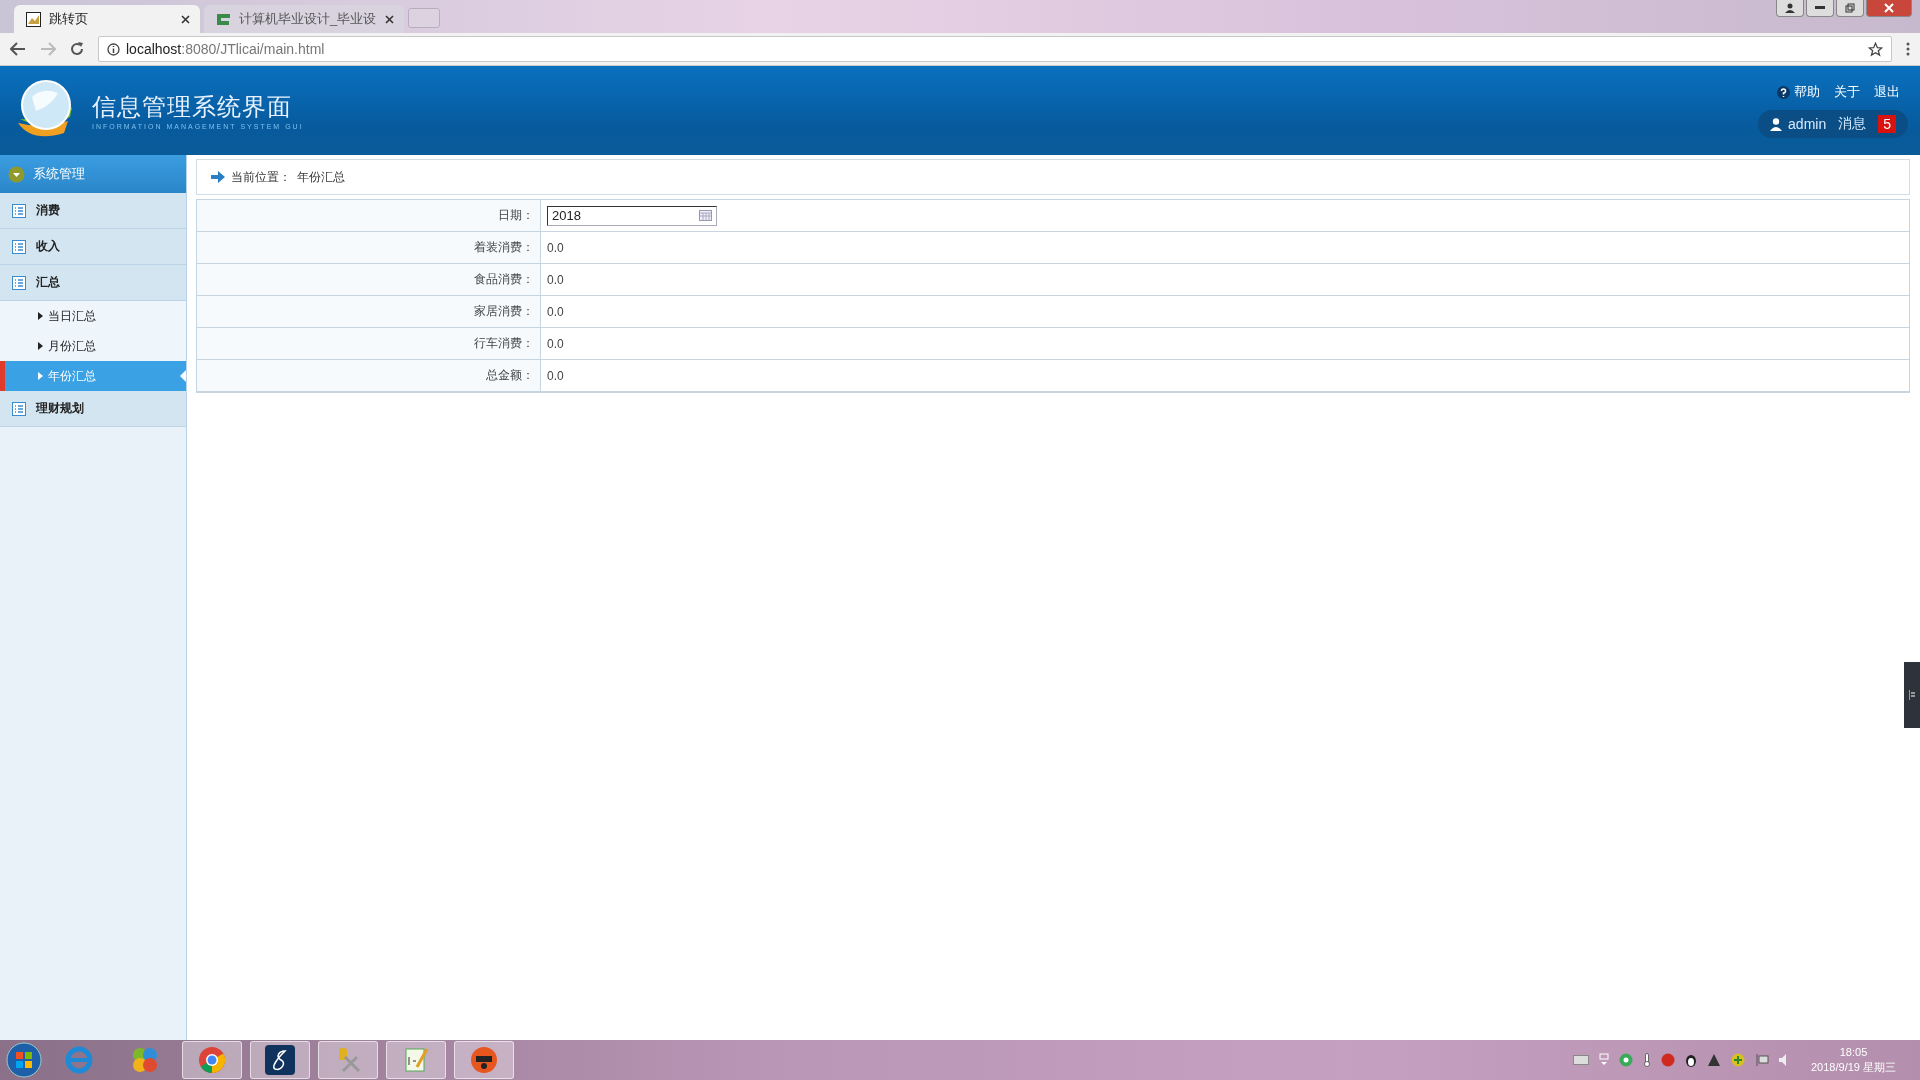 This screenshot has width=1920, height=1080. What do you see at coordinates (113, 49) in the screenshot?
I see `info-icon` at bounding box center [113, 49].